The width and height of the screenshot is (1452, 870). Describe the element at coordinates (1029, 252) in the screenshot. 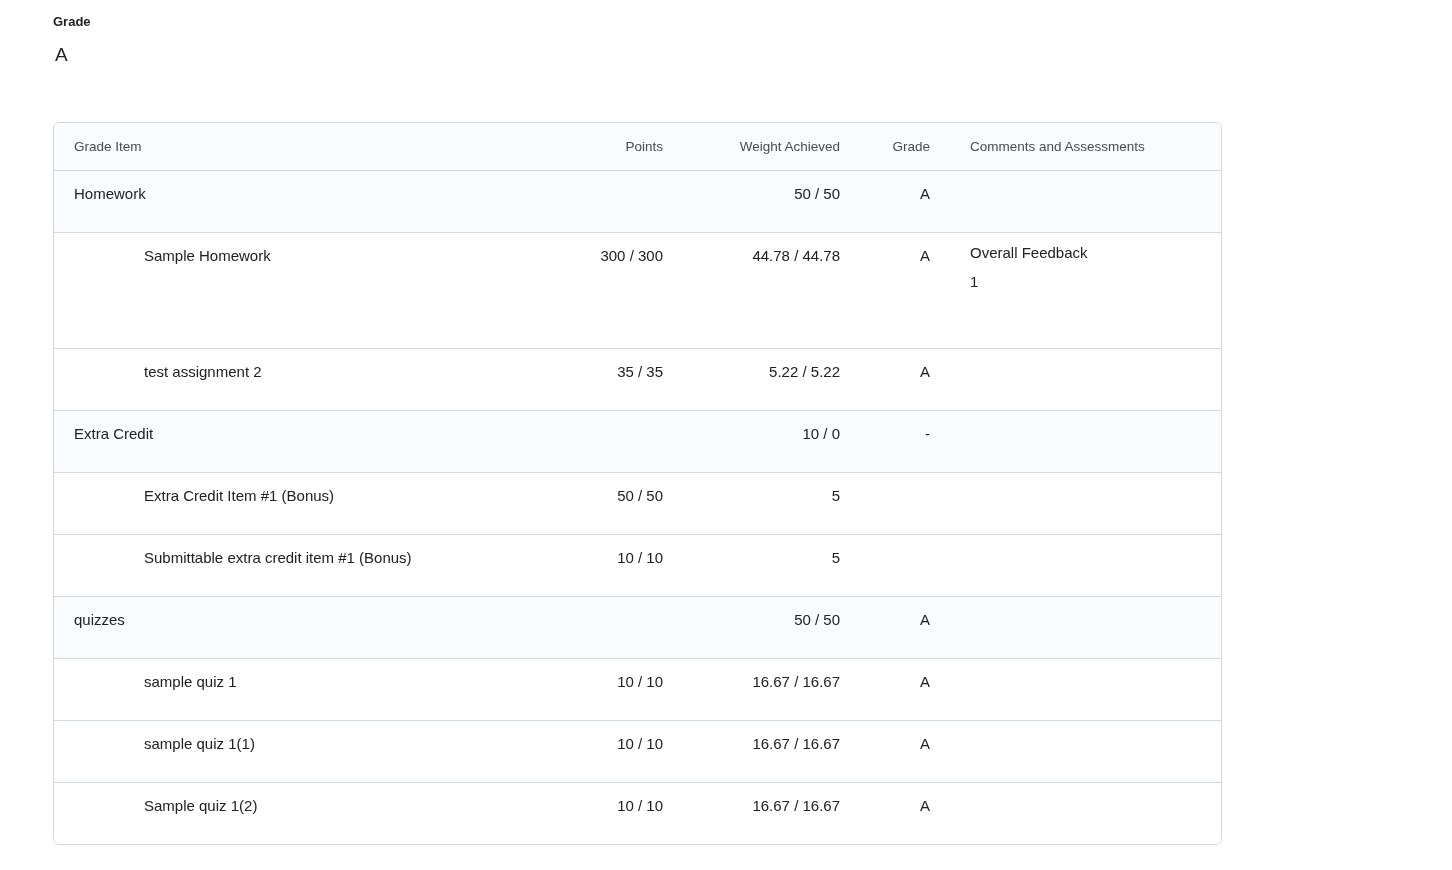

I see `feedback-title: Overall Feedback` at that location.